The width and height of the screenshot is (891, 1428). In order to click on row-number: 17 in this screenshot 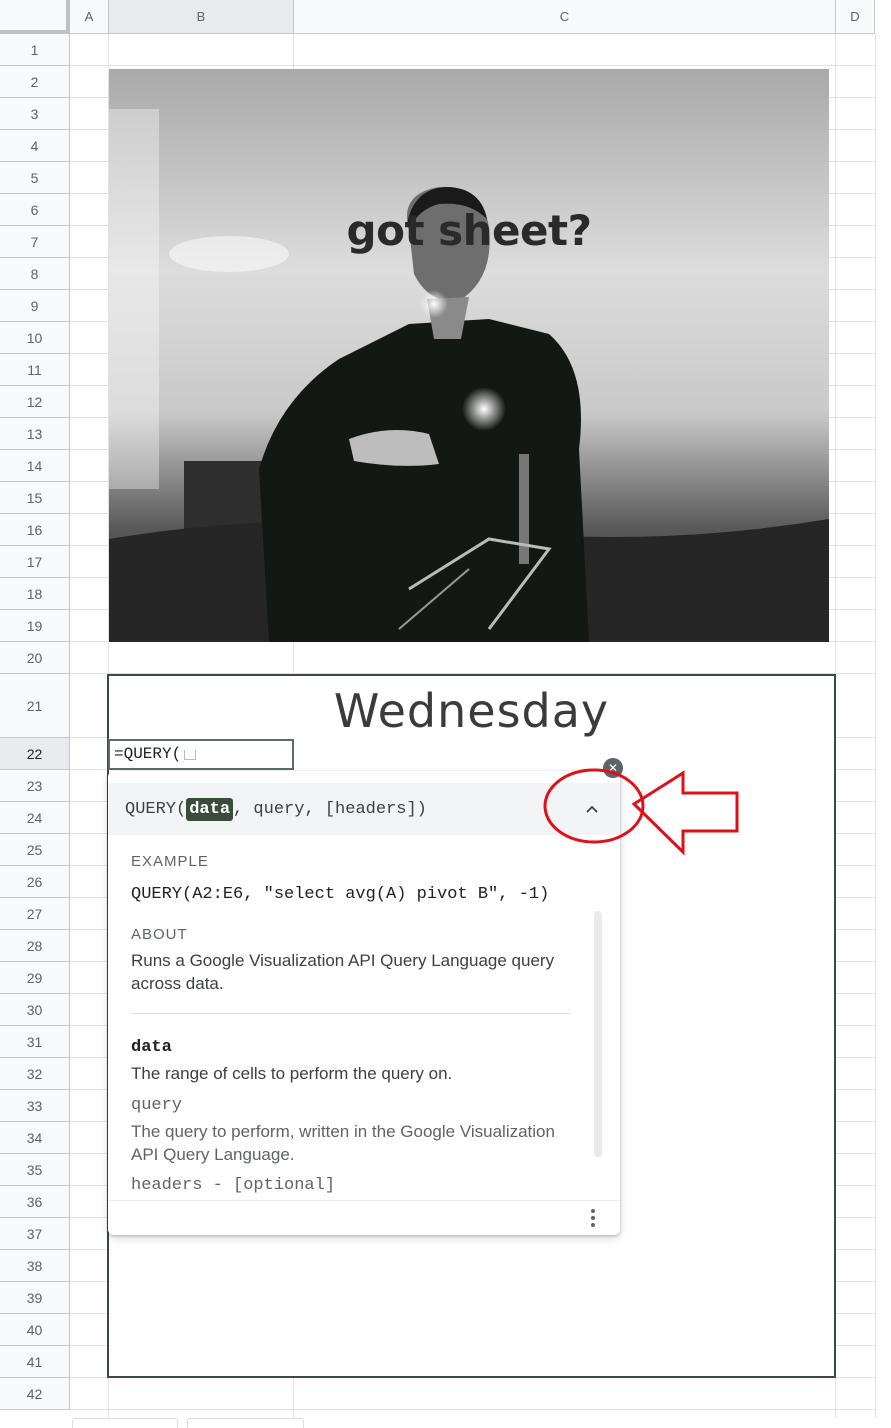, I will do `click(34, 561)`.